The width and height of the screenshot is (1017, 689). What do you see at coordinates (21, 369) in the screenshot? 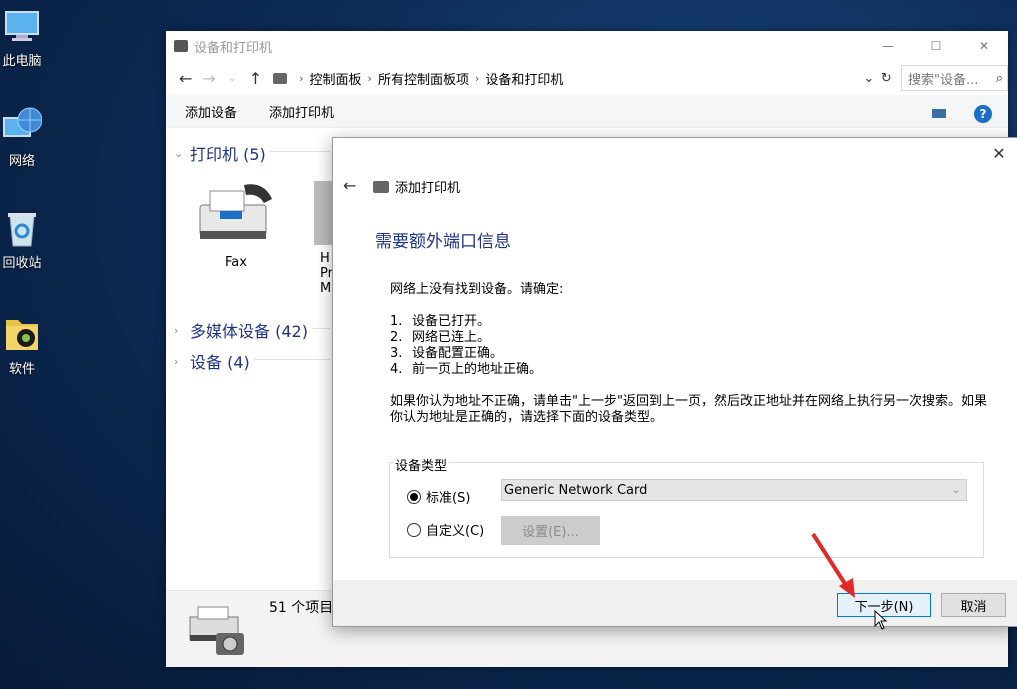
I see `desktop-icon-label: 软件` at bounding box center [21, 369].